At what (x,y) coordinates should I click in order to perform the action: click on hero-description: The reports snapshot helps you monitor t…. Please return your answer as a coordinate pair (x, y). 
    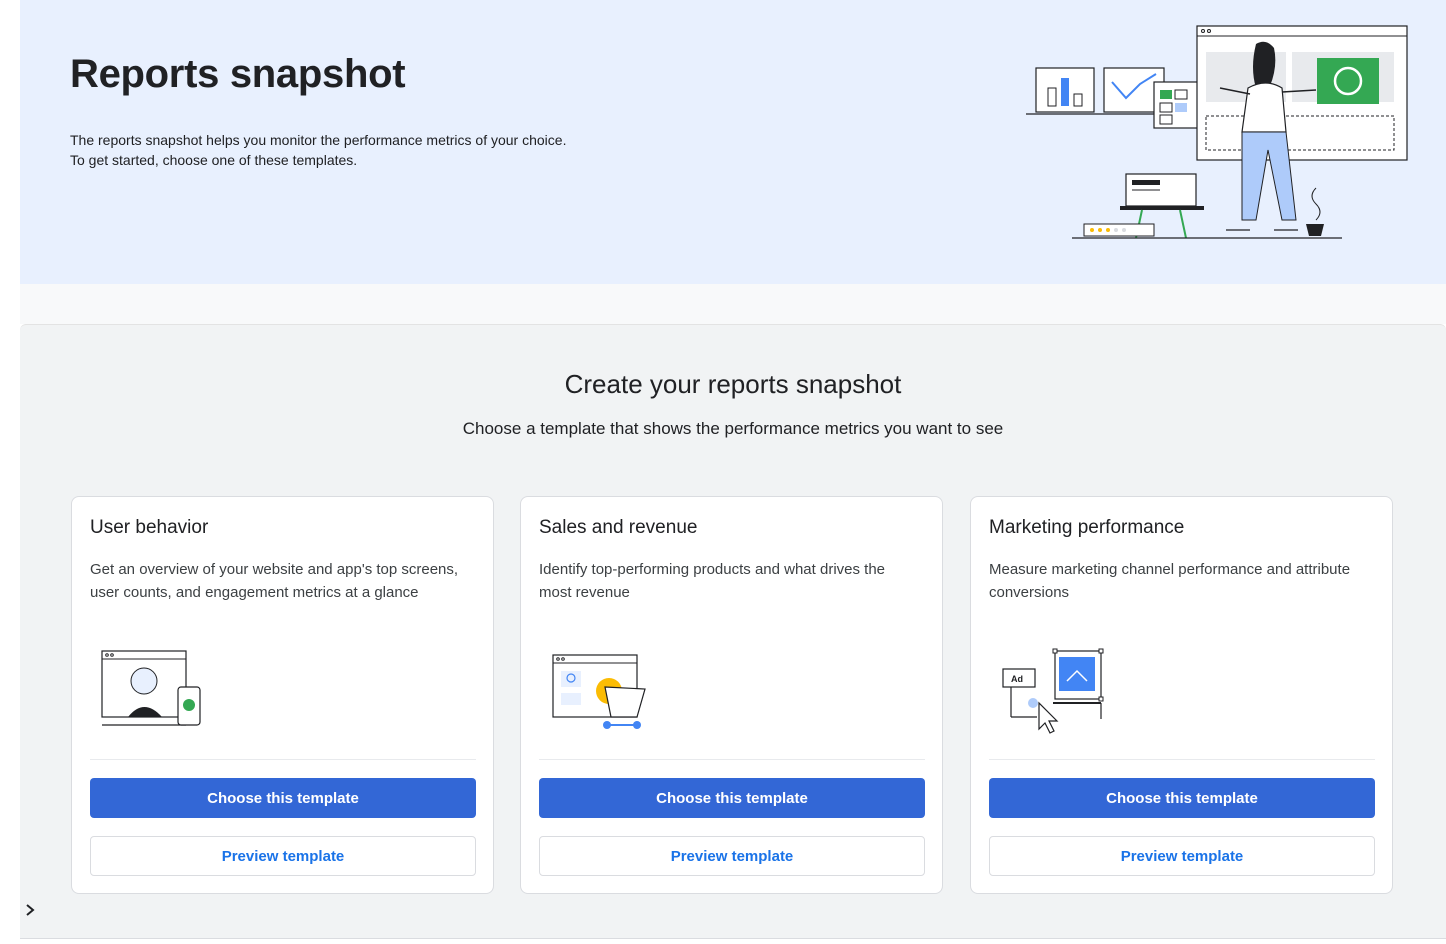
    Looking at the image, I should click on (318, 150).